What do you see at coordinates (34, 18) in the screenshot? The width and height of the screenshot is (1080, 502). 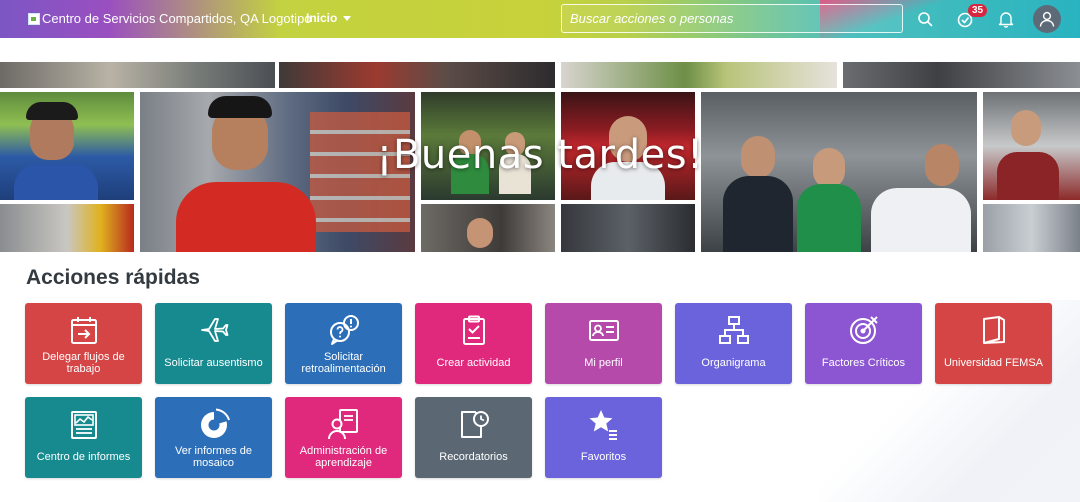 I see `broken-image-icon` at bounding box center [34, 18].